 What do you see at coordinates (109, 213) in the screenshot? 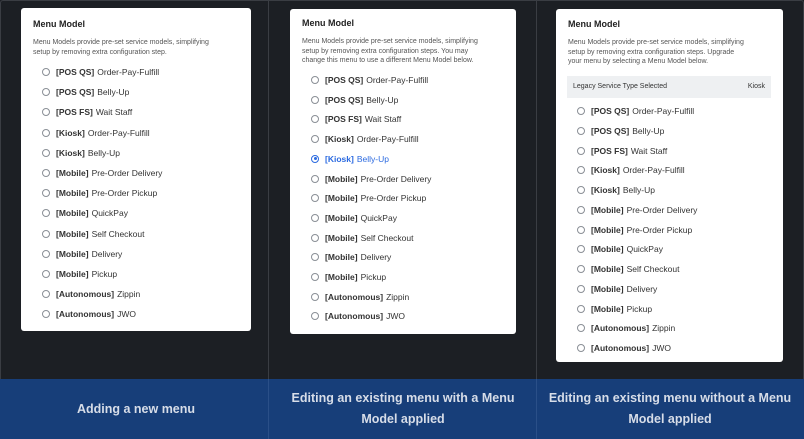
I see `option-label: QuickPay` at bounding box center [109, 213].